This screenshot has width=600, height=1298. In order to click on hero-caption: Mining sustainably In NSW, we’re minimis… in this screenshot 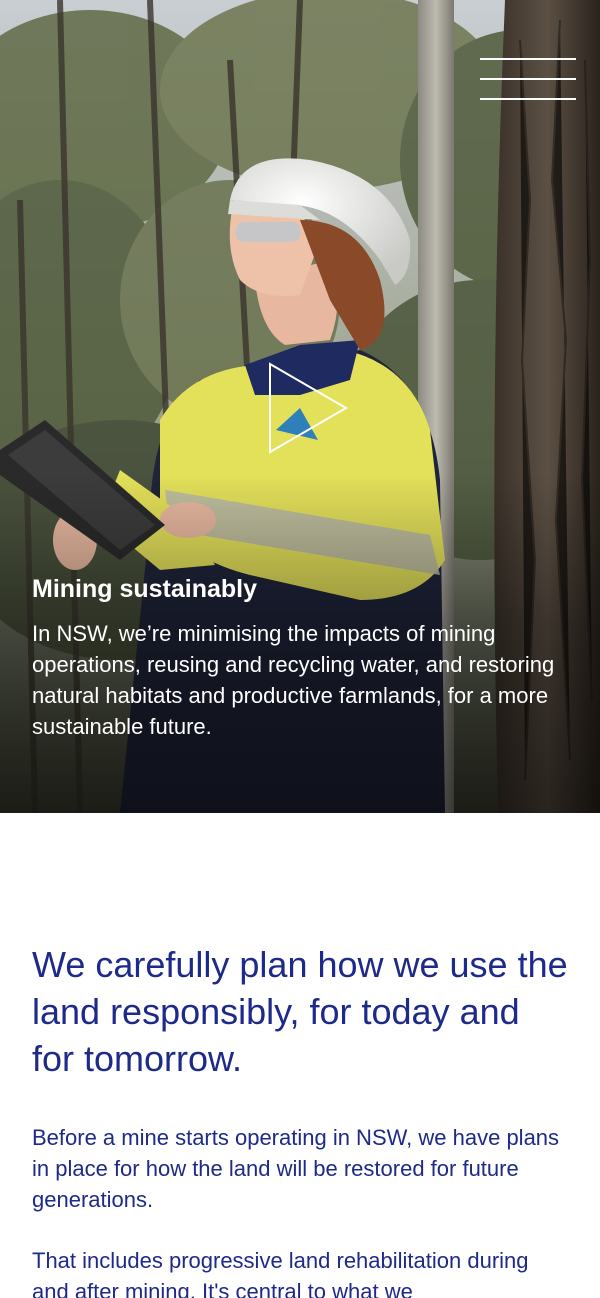, I will do `click(296, 657)`.